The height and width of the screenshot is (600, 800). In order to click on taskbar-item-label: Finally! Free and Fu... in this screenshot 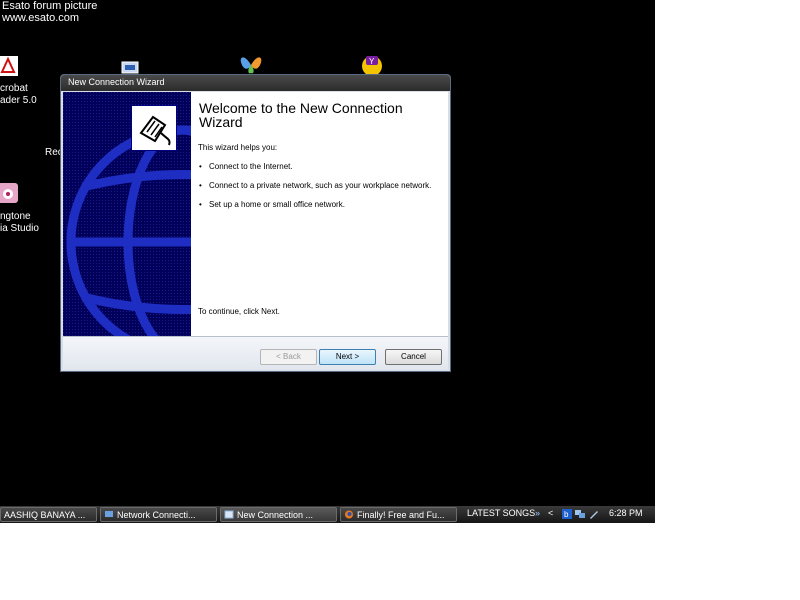, I will do `click(401, 515)`.